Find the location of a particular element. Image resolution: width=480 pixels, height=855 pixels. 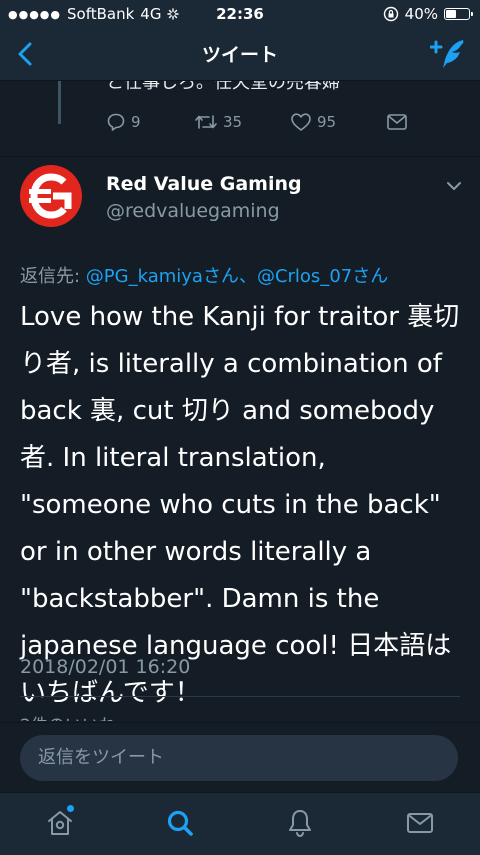

tweet-timestamp: 2018/02/01 16:20 is located at coordinates (105, 667).